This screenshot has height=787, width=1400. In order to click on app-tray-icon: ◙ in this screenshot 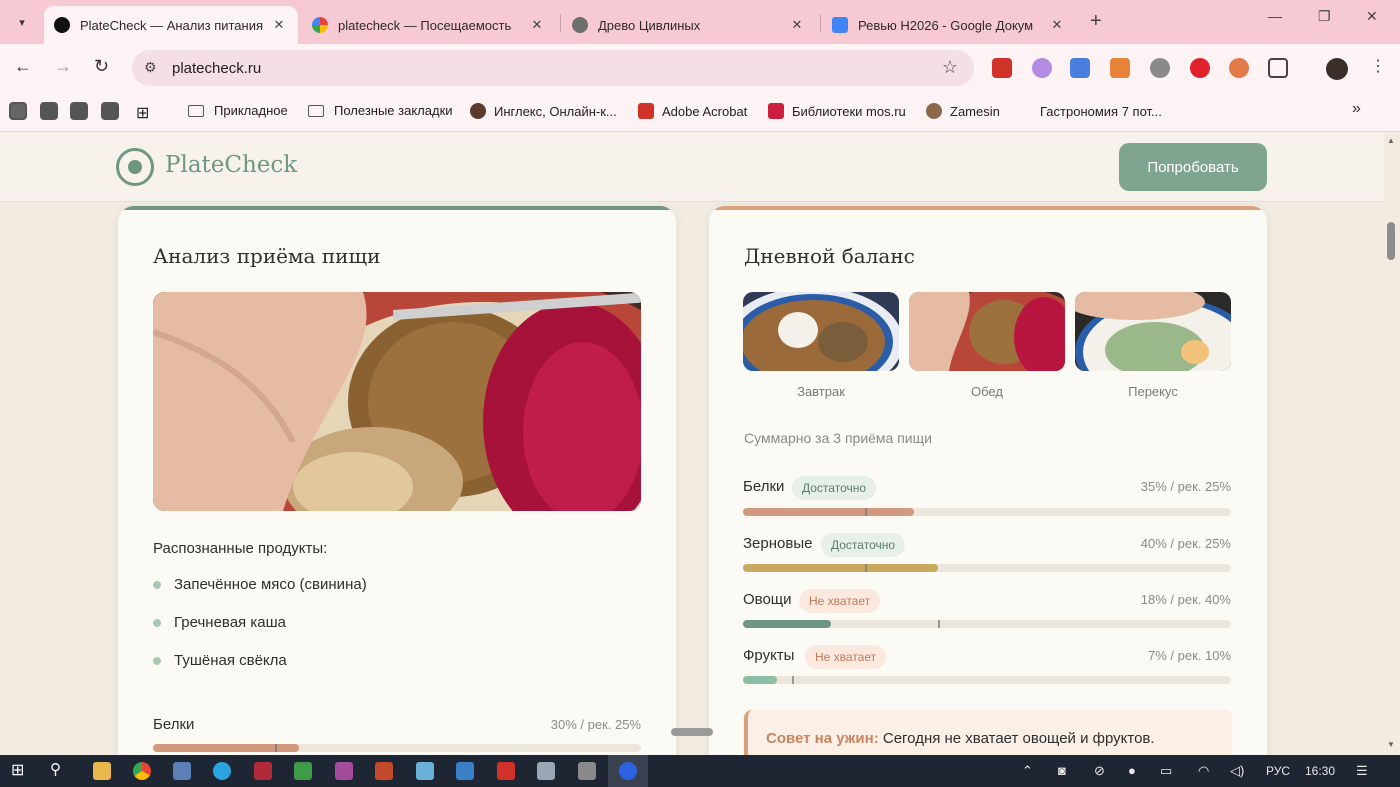, I will do `click(1062, 770)`.